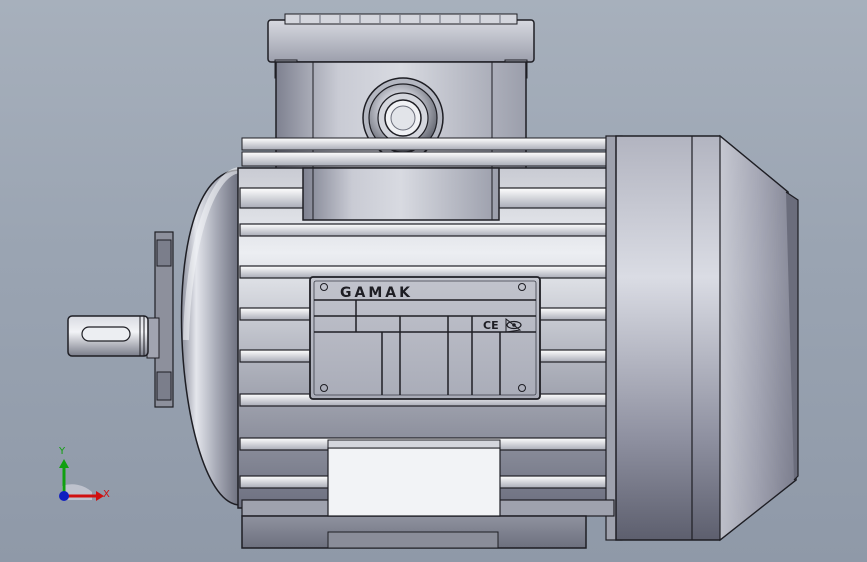 This screenshot has width=867, height=562. Describe the element at coordinates (210, 336) in the screenshot. I see `drive-end-shield` at that location.